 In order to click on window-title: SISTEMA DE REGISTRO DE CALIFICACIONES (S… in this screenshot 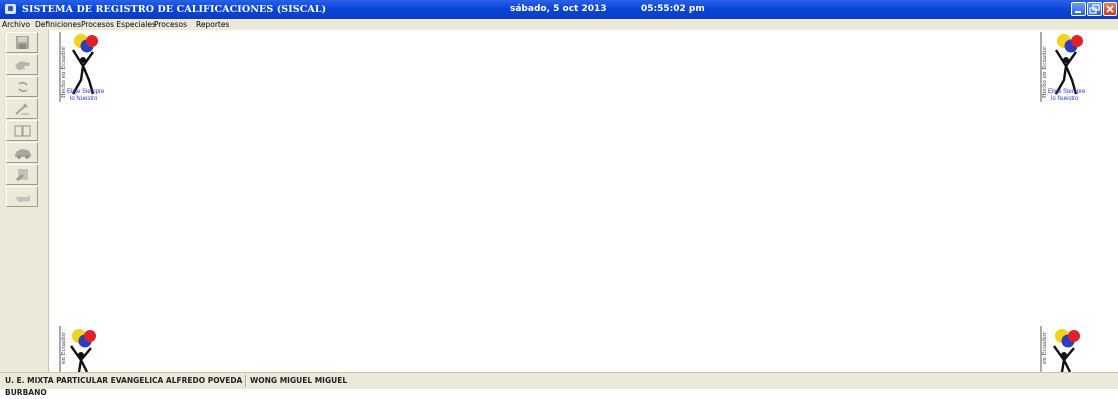, I will do `click(174, 9)`.